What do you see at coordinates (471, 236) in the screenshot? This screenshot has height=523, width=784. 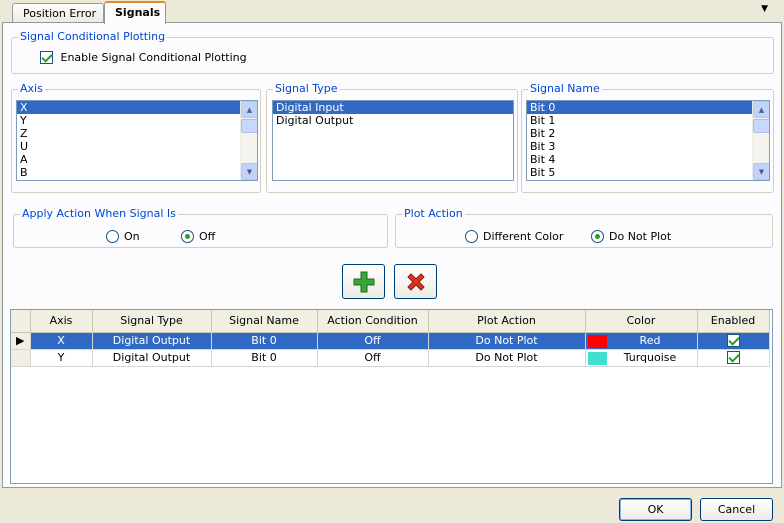 I see `radio-different-color-button` at bounding box center [471, 236].